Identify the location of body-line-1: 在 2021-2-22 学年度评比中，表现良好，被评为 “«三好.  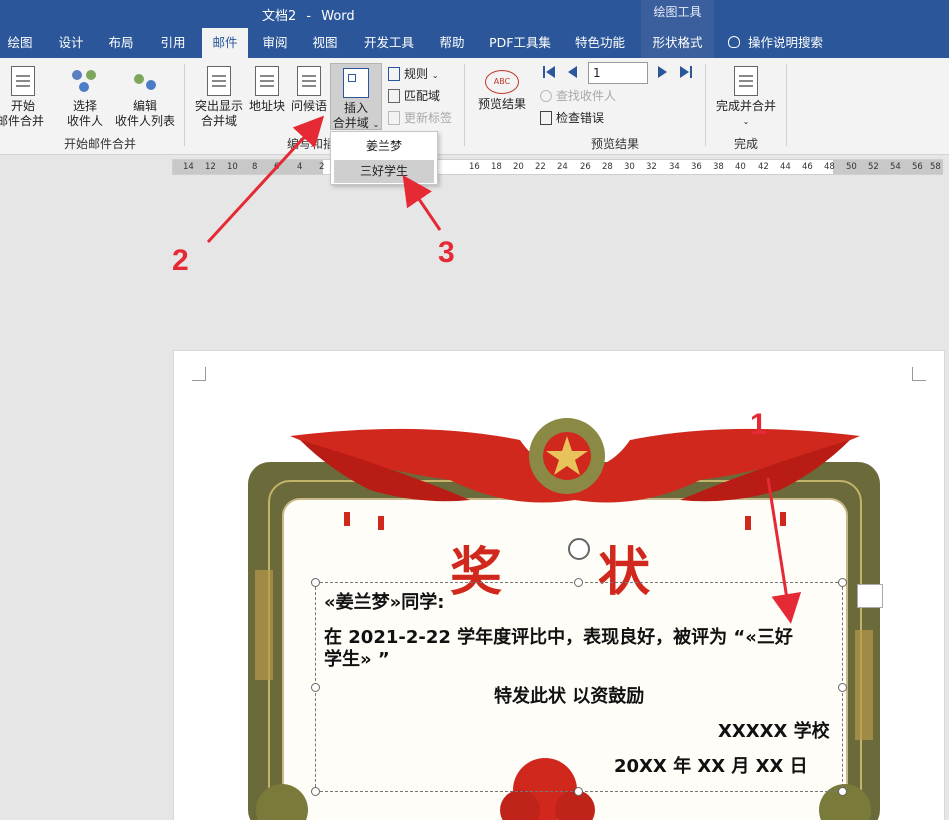
(558, 636).